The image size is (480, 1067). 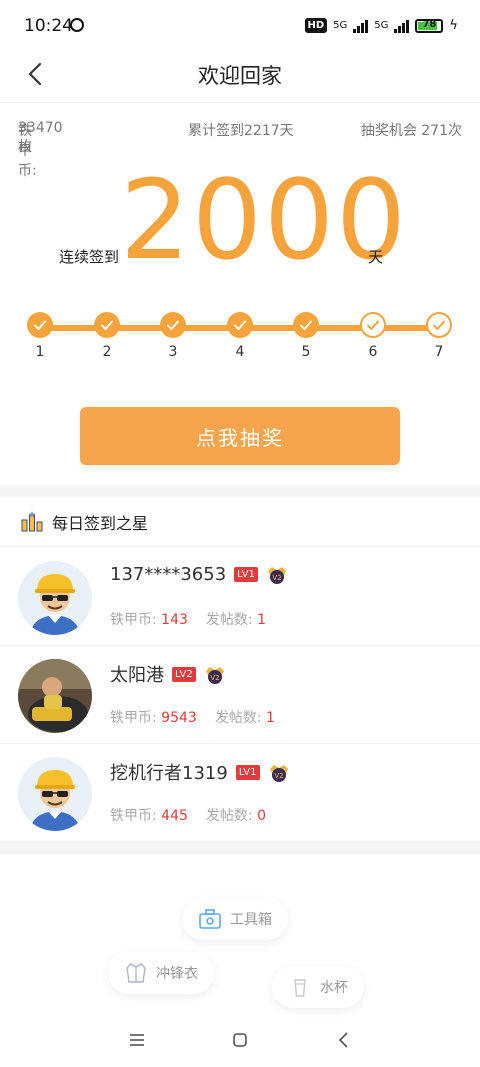 I want to click on user-meta: 铁甲币: 9543 发帖数: 1, so click(x=192, y=717).